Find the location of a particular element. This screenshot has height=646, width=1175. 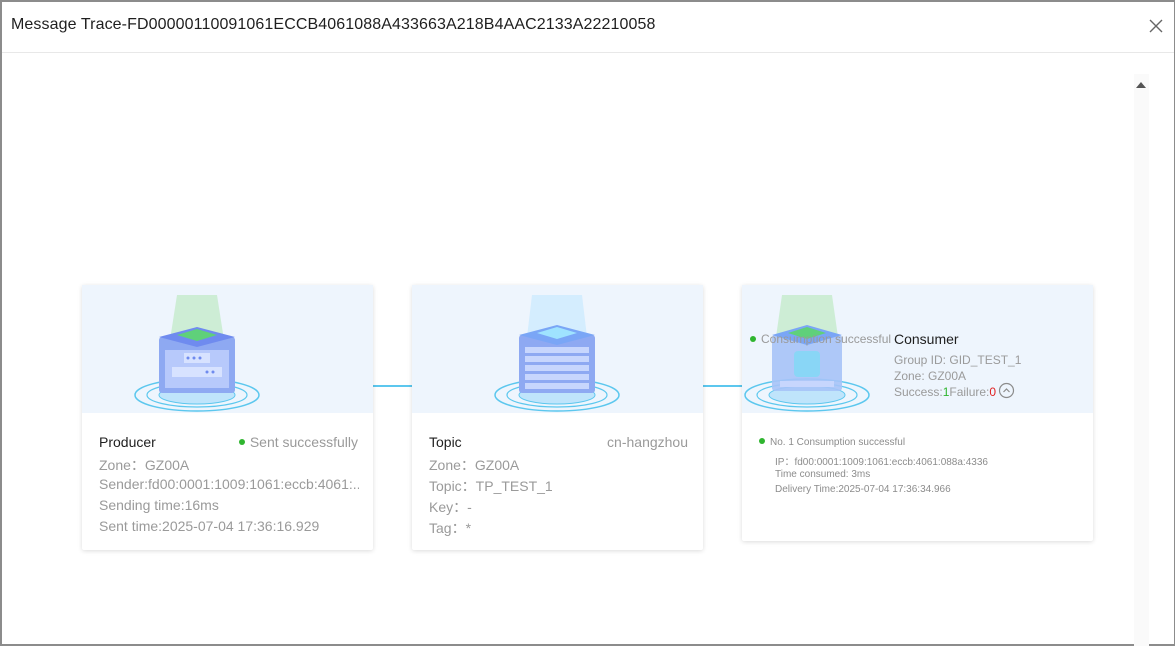

close-icon is located at coordinates (1156, 26).